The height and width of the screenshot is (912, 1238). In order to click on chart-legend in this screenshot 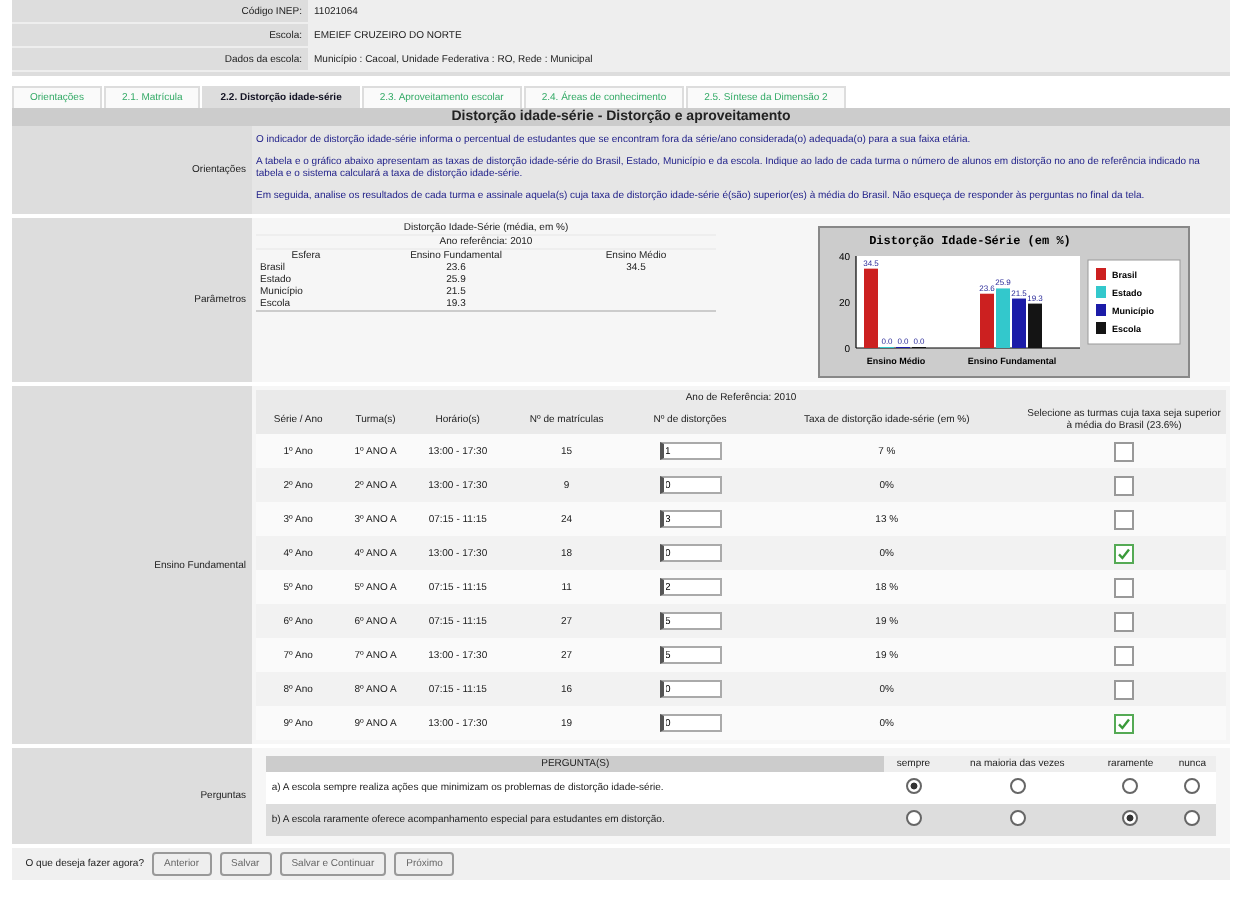, I will do `click(1134, 302)`.